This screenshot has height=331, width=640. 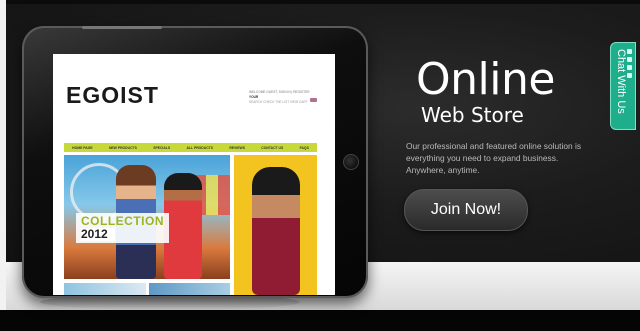 What do you see at coordinates (237, 148) in the screenshot?
I see `store-nav-item: REVIEWS` at bounding box center [237, 148].